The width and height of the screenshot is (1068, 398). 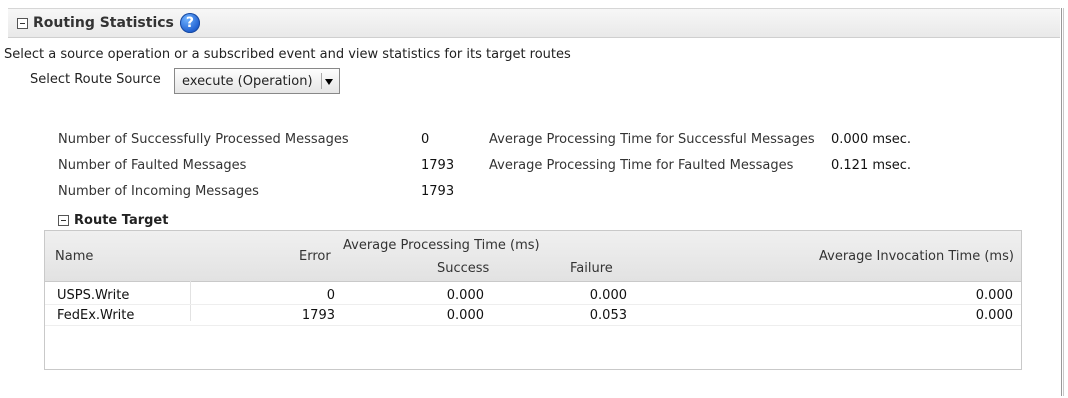 What do you see at coordinates (425, 139) in the screenshot?
I see `successful-messages-value: 0` at bounding box center [425, 139].